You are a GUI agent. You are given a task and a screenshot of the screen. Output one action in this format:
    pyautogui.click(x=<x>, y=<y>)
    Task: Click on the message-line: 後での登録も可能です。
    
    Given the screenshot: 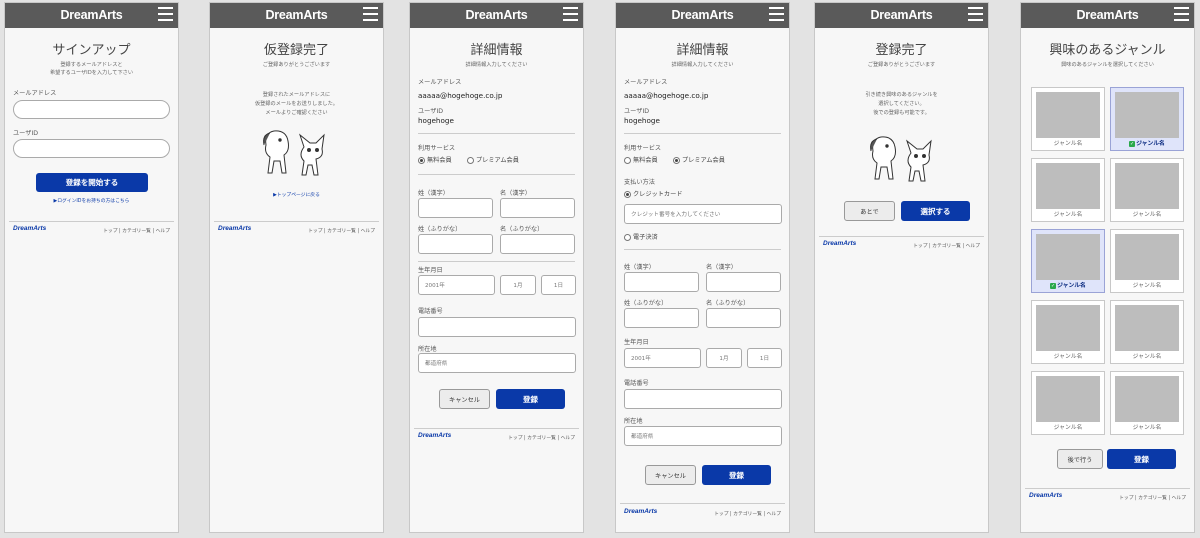 What is the action you would take?
    pyautogui.click(x=901, y=113)
    